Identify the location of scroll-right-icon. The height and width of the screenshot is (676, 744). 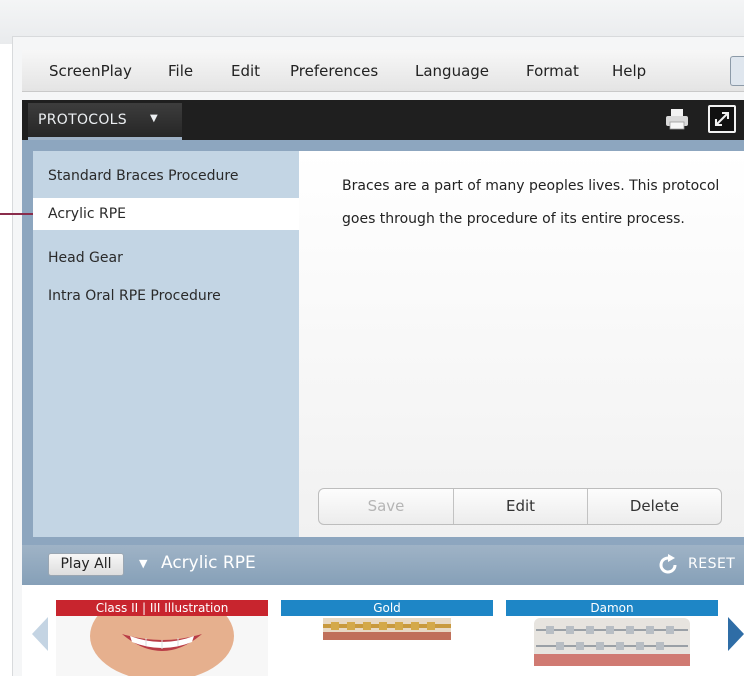
(736, 634).